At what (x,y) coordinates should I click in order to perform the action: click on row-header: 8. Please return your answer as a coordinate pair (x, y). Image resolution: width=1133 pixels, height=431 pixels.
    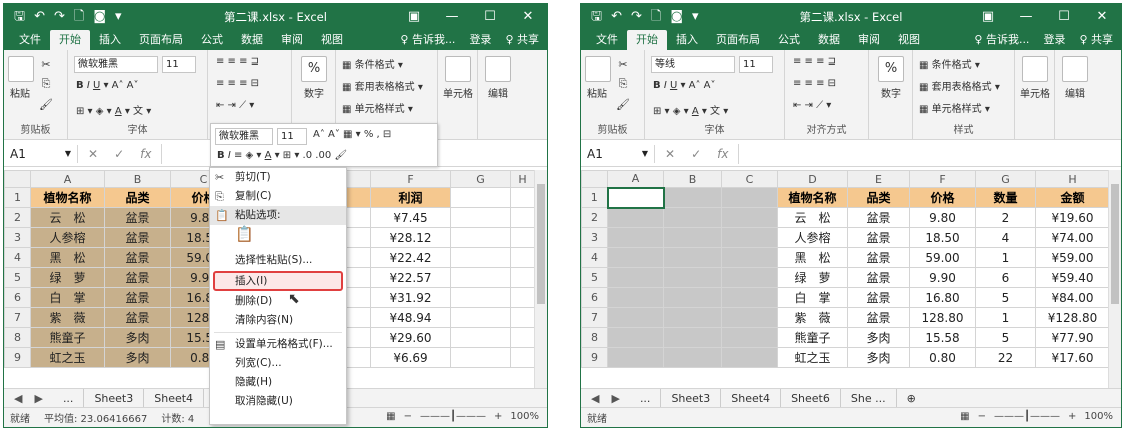
    Looking at the image, I should click on (594, 337).